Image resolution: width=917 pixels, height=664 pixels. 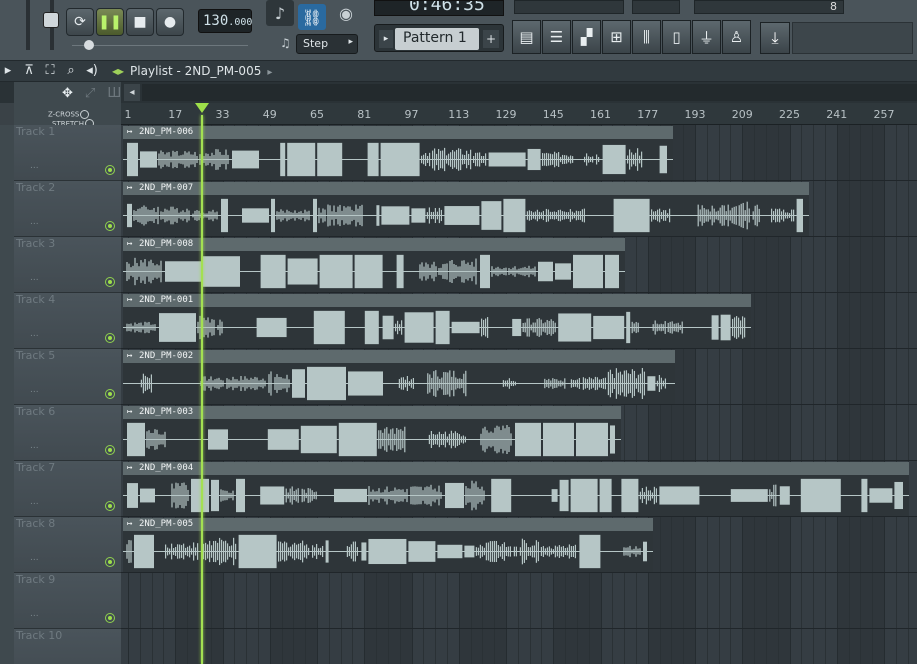 I want to click on loop-mode-button: ⟳, so click(x=80, y=22).